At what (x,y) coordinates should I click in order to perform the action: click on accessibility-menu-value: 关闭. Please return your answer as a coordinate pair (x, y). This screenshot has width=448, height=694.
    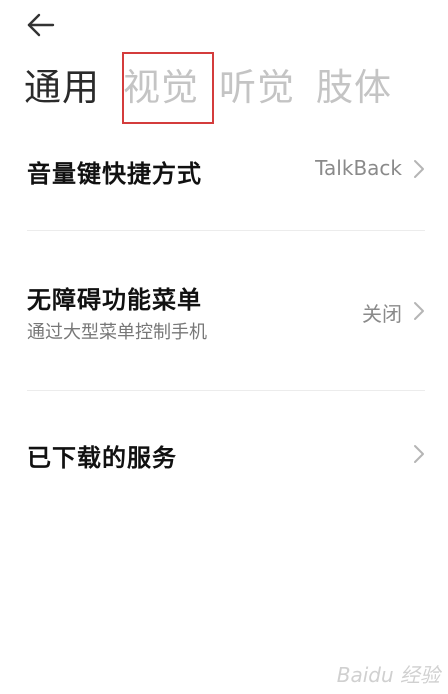
    Looking at the image, I should click on (382, 314).